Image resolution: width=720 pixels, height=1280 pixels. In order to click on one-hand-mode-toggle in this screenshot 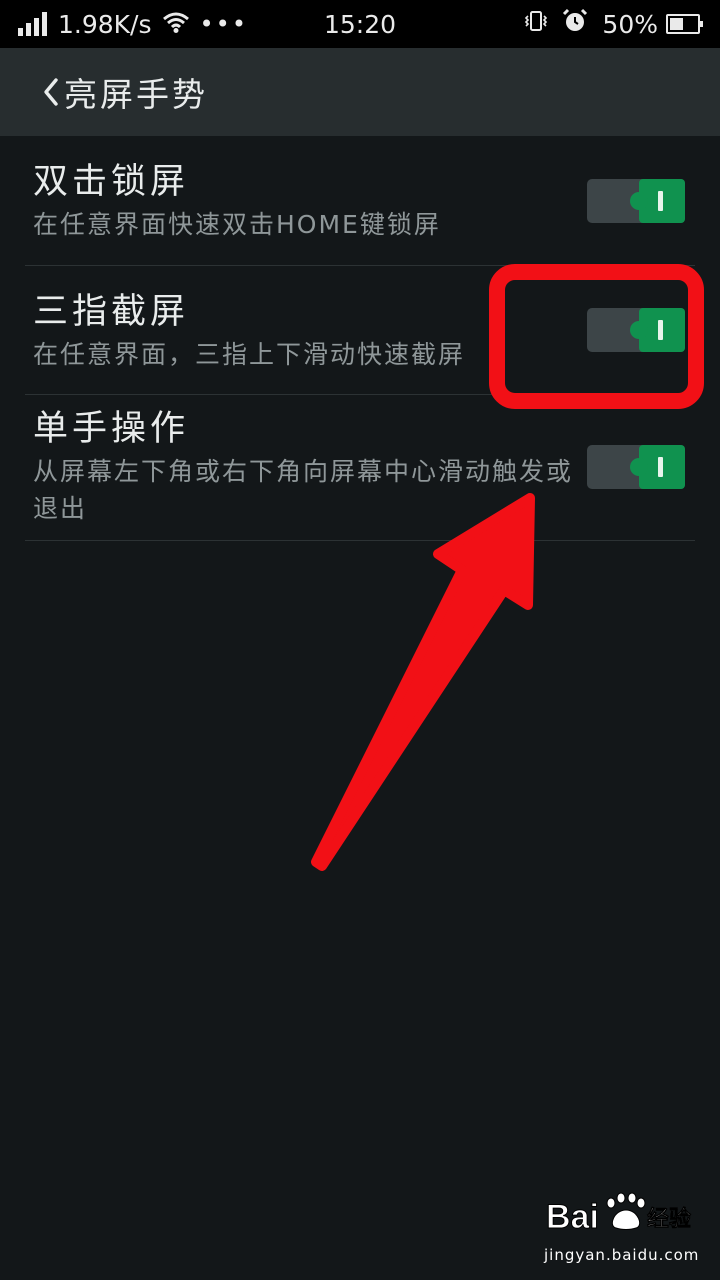, I will do `click(636, 467)`.